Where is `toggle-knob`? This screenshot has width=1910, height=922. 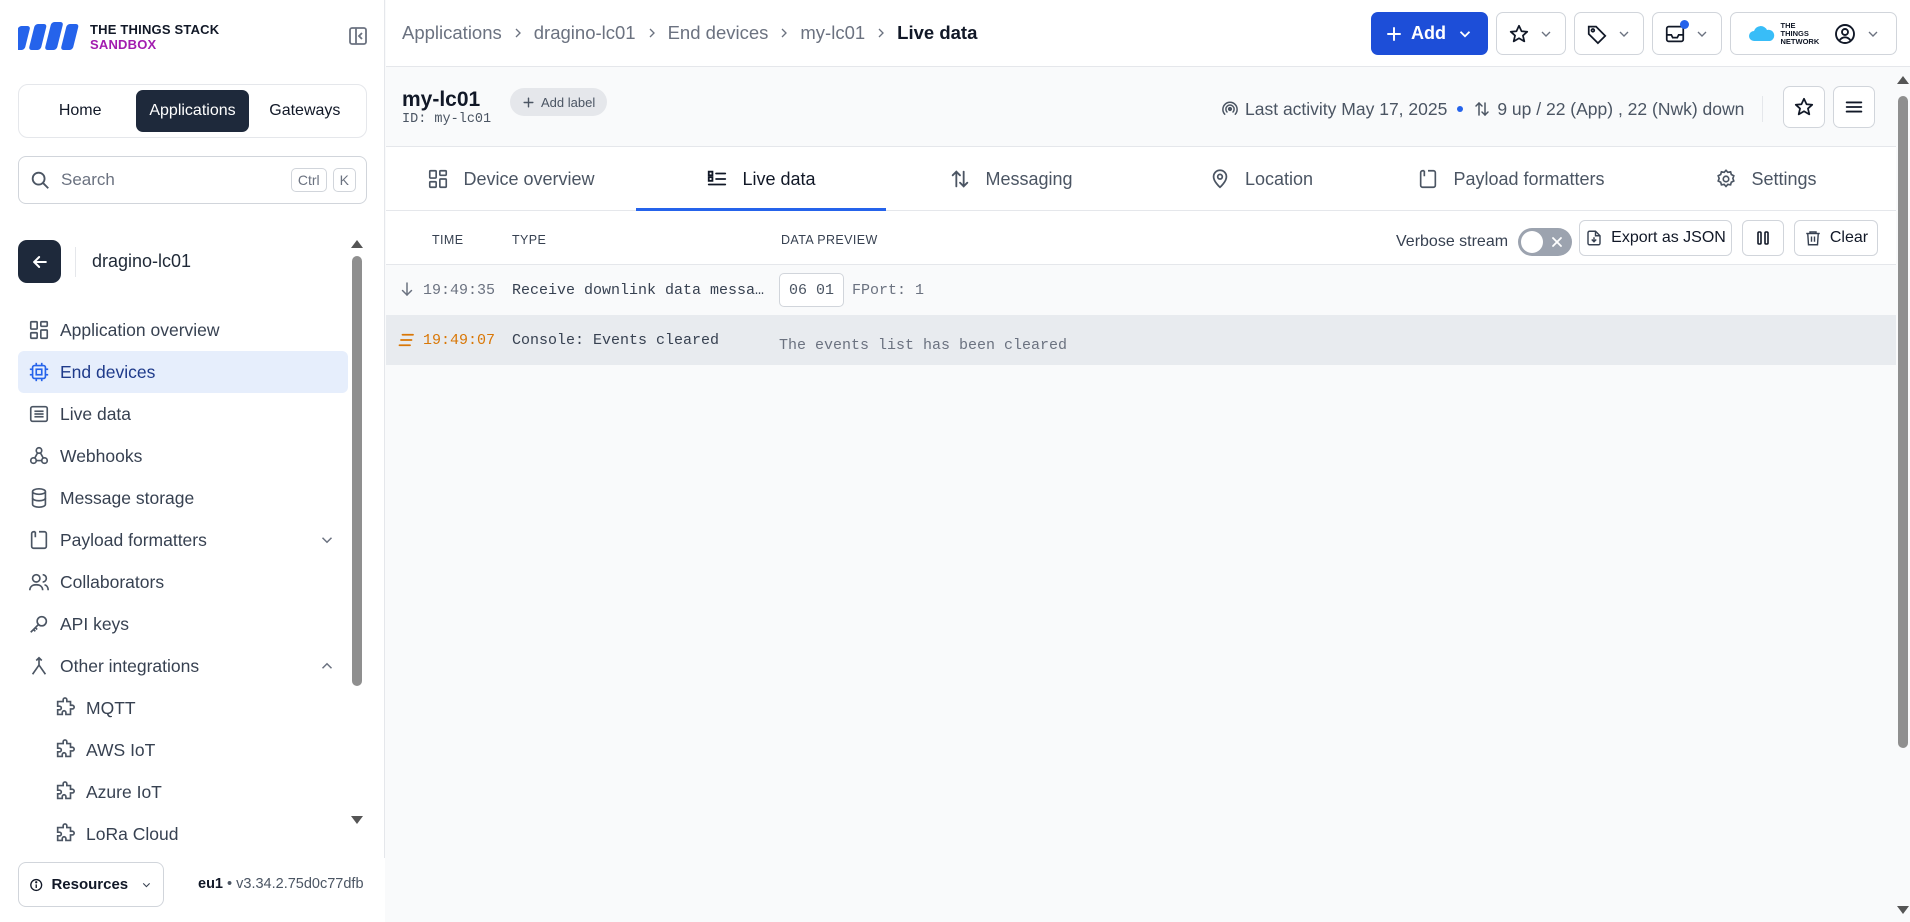
toggle-knob is located at coordinates (1532, 242).